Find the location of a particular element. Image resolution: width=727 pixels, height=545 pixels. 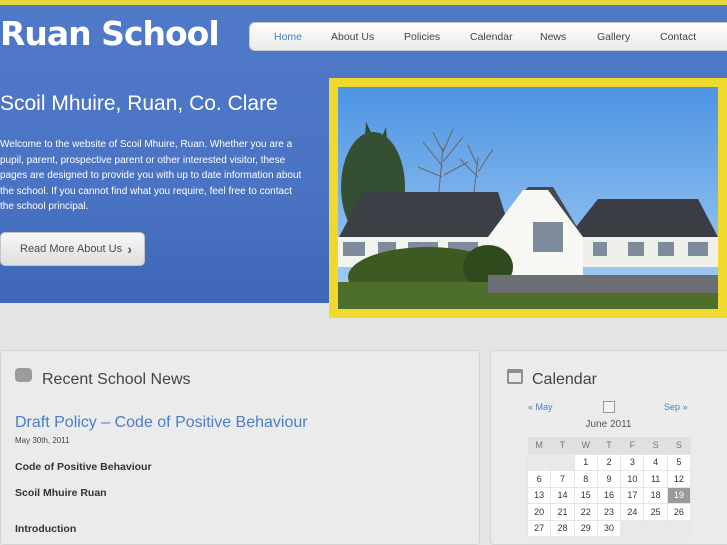

calendar-day-cell: 14 is located at coordinates (562, 495).